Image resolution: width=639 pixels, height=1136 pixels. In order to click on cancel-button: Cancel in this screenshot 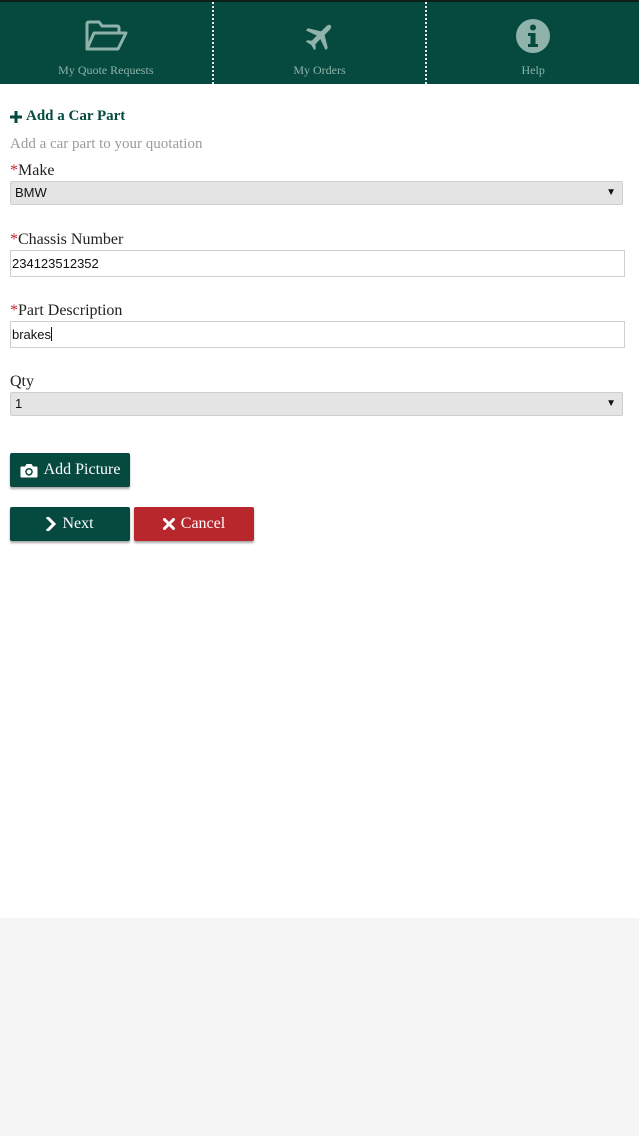, I will do `click(194, 524)`.